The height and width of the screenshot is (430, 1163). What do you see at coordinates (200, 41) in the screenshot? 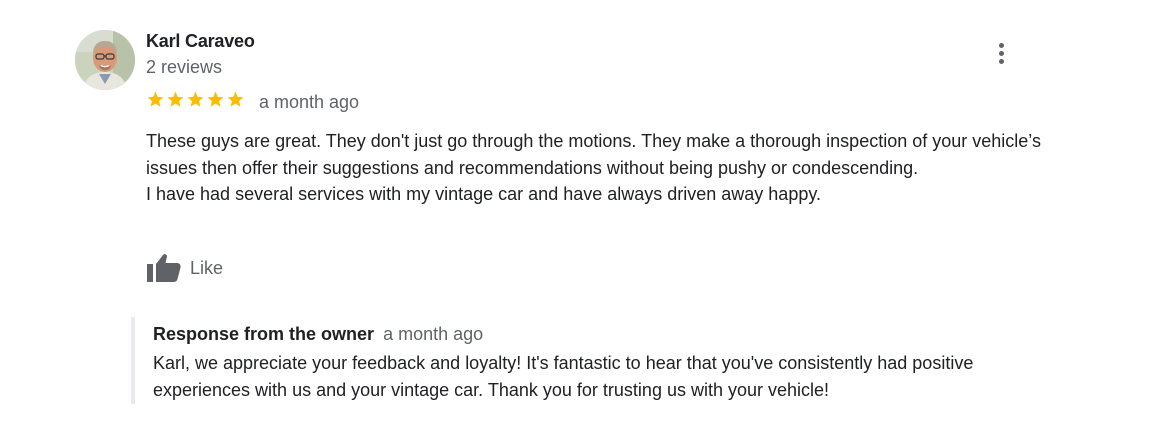
I see `reviewer-name: Karl Caraveo` at bounding box center [200, 41].